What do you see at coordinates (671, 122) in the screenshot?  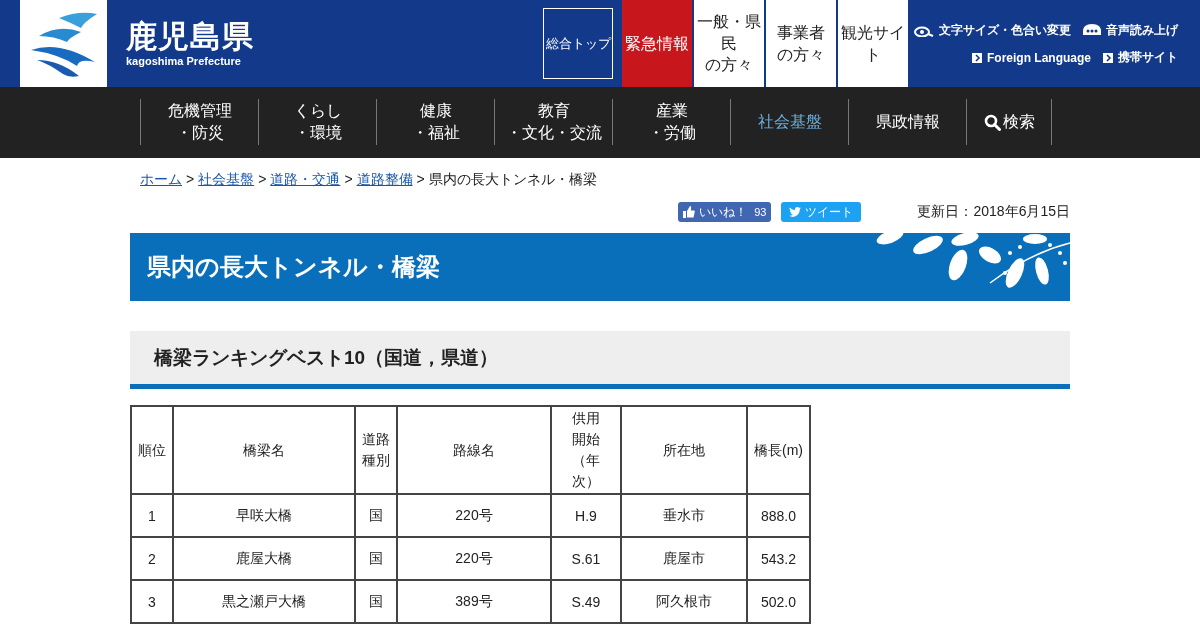 I see `nav-item: 産業 ・労働` at bounding box center [671, 122].